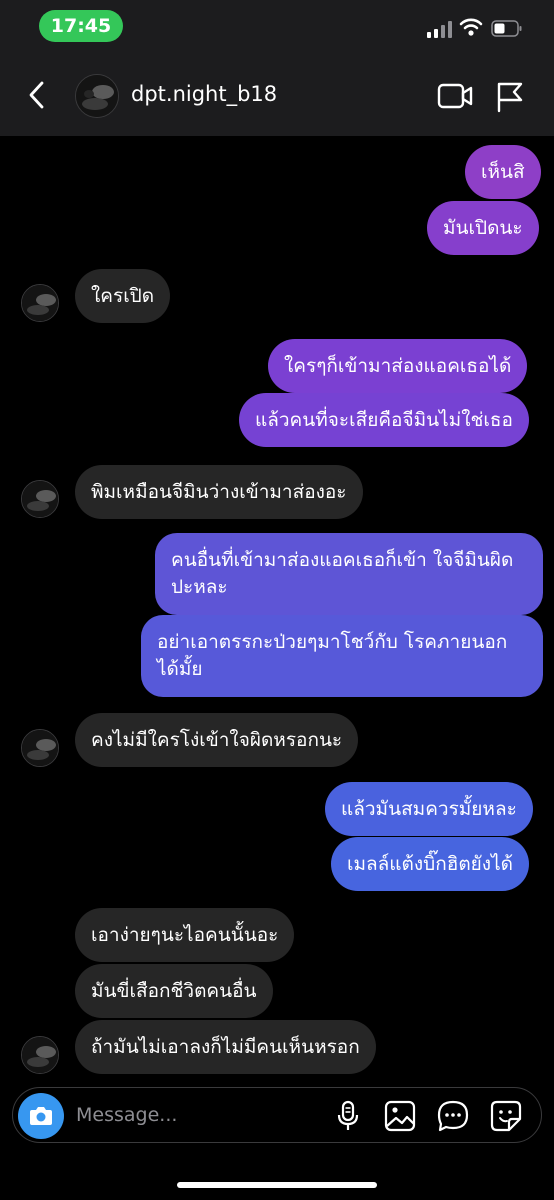 Image resolution: width=554 pixels, height=1200 pixels. Describe the element at coordinates (123, 296) in the screenshot. I see `message-bubble-received: ใครเปิด` at that location.